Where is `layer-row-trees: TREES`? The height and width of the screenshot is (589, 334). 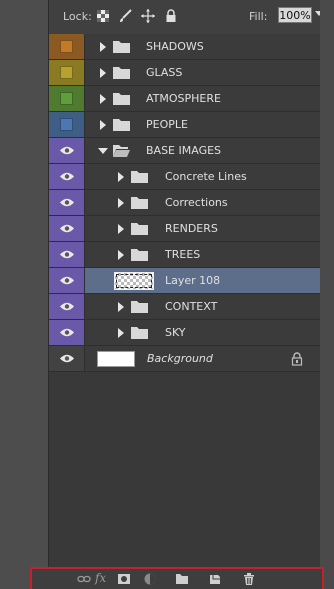 layer-row-trees: TREES is located at coordinates (184, 255).